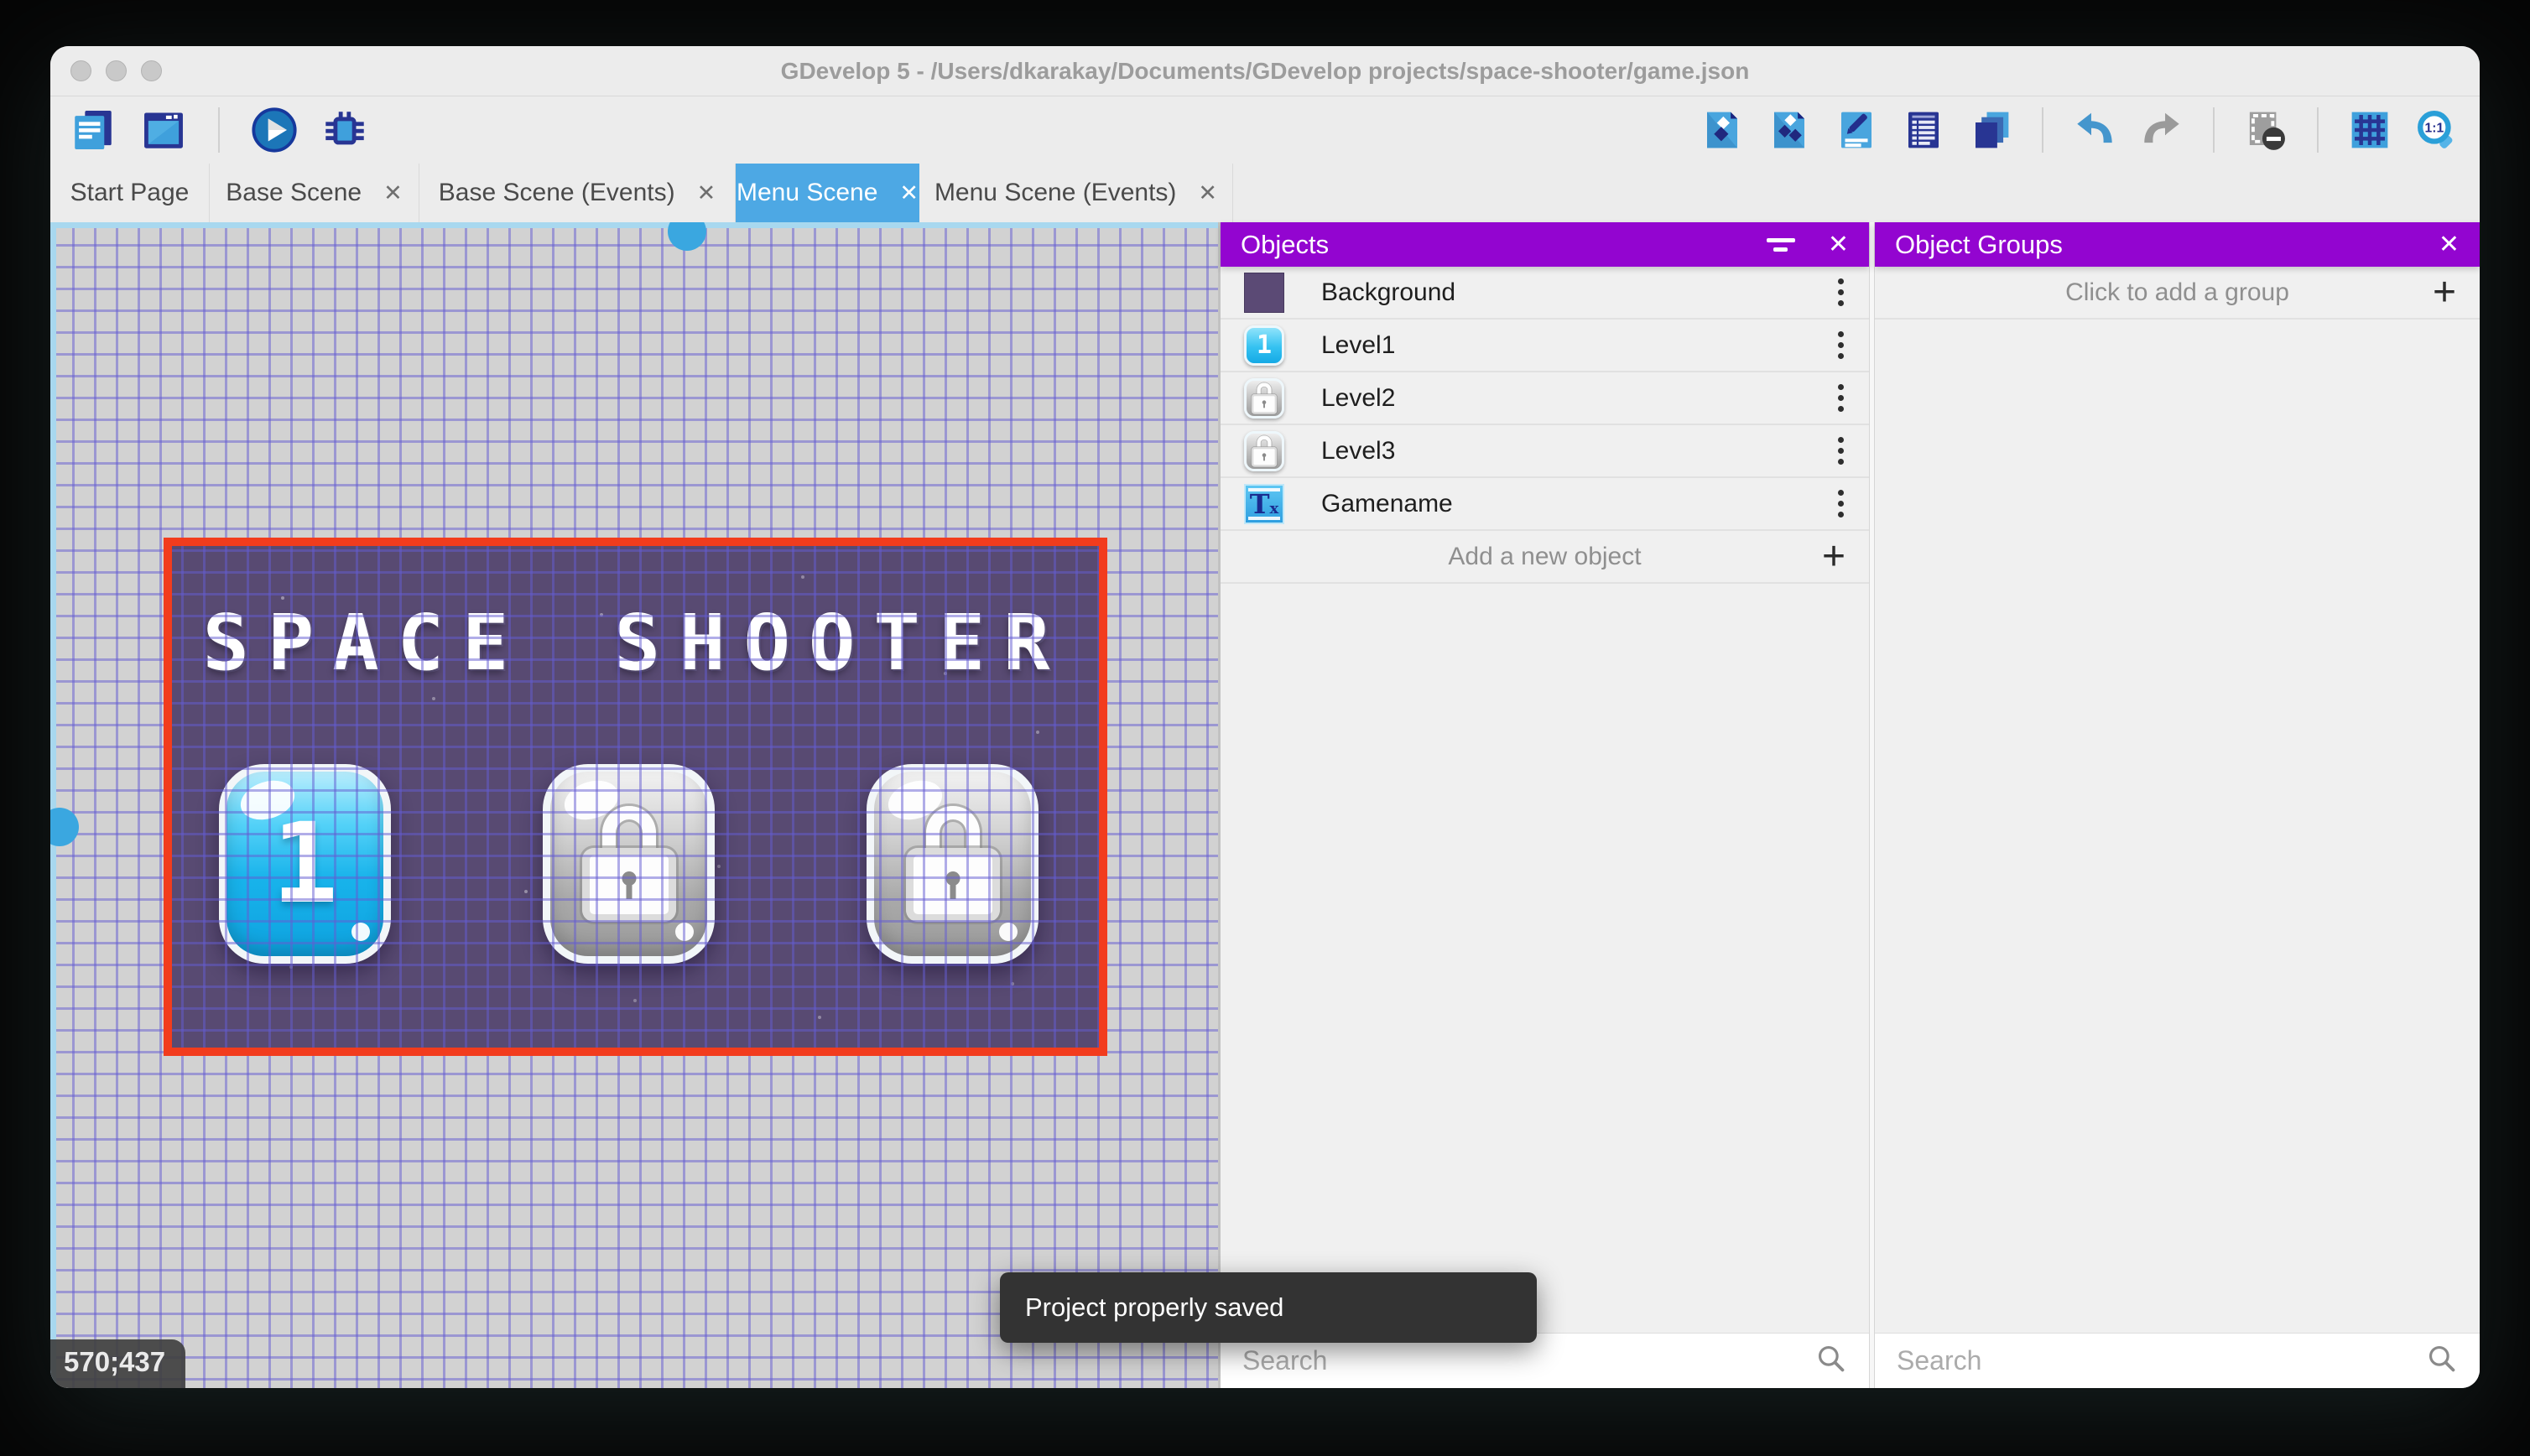 The height and width of the screenshot is (1456, 2530). Describe the element at coordinates (1990, 130) in the screenshot. I see `layers-icon` at that location.